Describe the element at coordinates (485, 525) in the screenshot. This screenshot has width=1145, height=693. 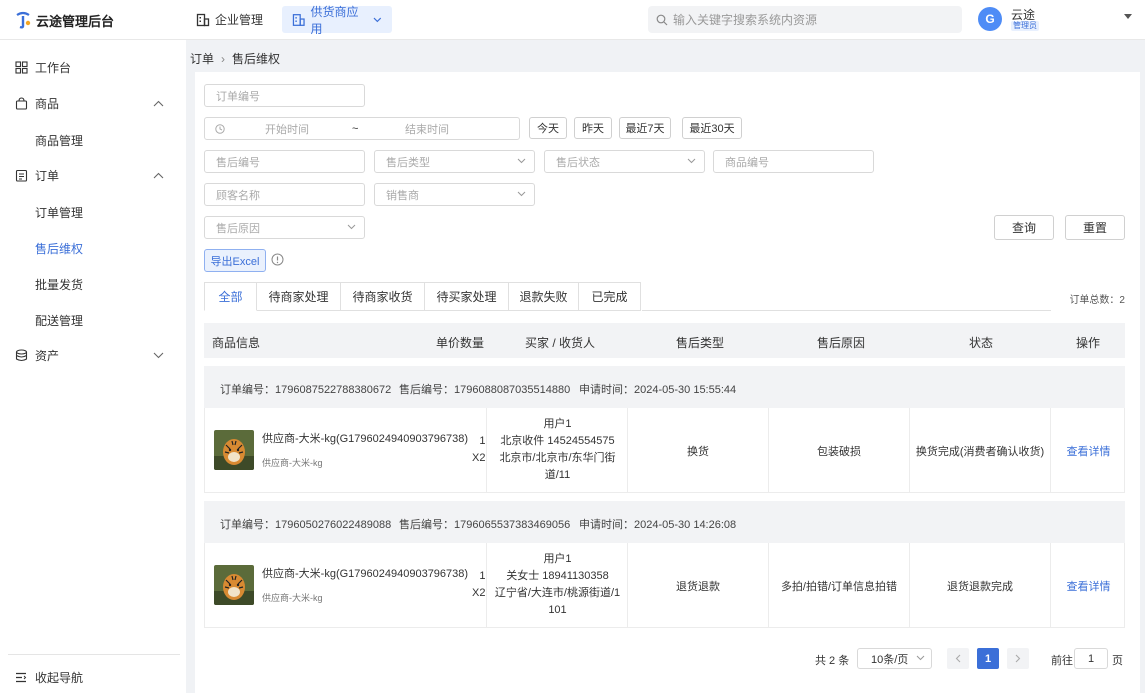
I see `after-sale-number: 售后编号：1796065537383469056` at that location.